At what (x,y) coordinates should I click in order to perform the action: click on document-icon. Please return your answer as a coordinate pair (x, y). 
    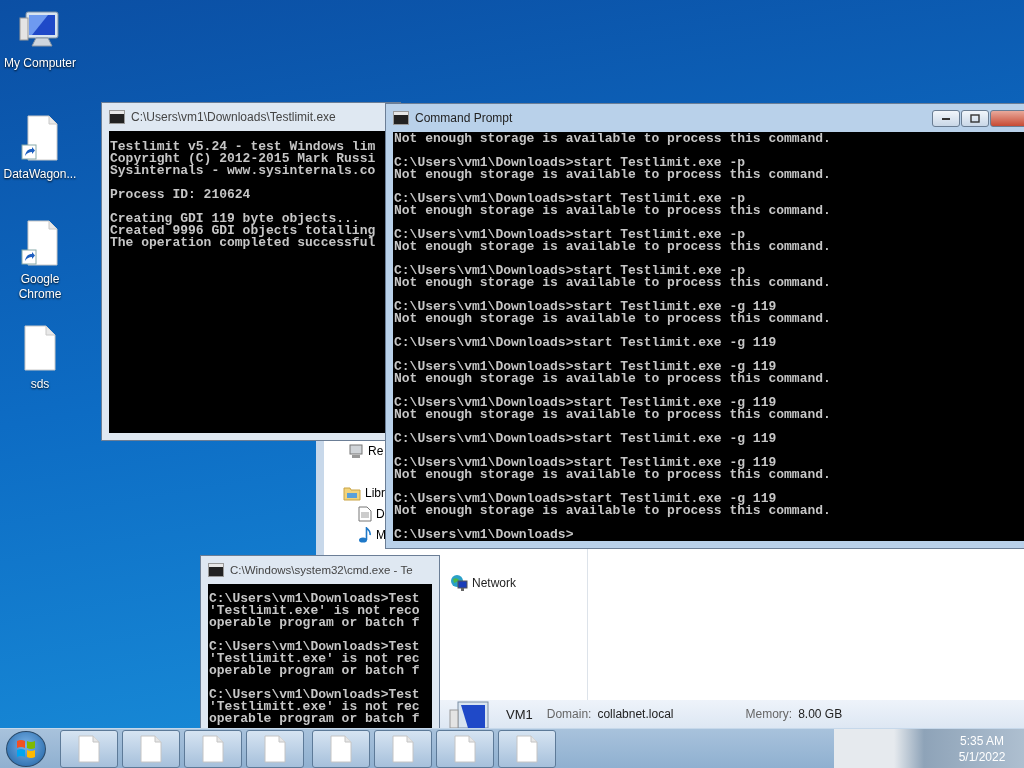
    Looking at the image, I should click on (365, 513).